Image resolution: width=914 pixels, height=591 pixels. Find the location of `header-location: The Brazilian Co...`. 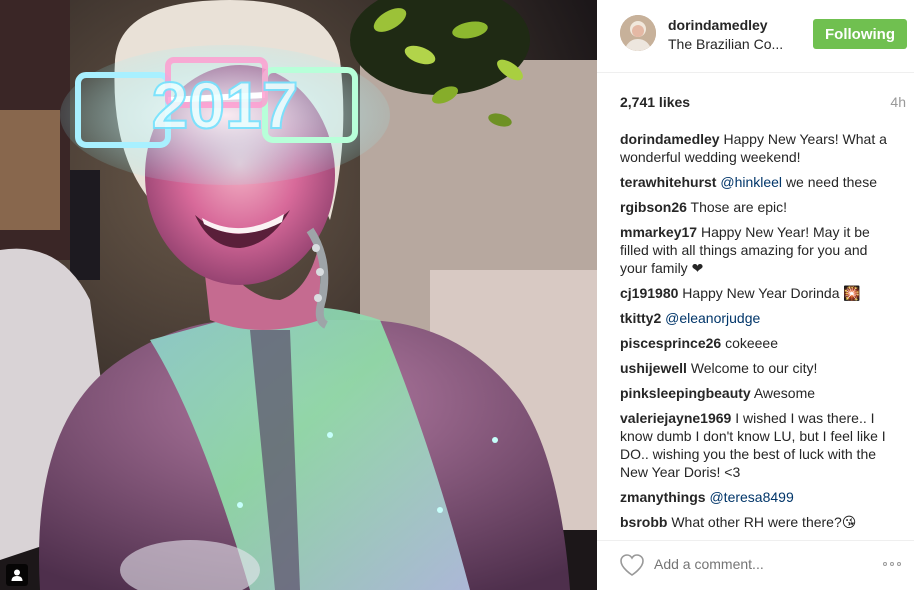

header-location: The Brazilian Co... is located at coordinates (725, 44).